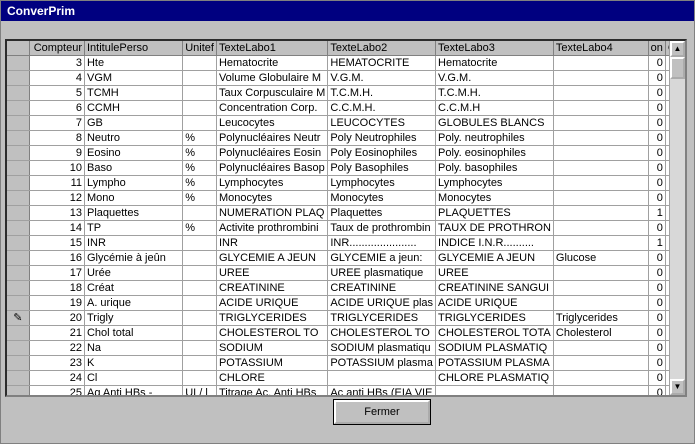 The height and width of the screenshot is (444, 695). Describe the element at coordinates (57, 303) in the screenshot. I see `cell-compteur: 19` at that location.